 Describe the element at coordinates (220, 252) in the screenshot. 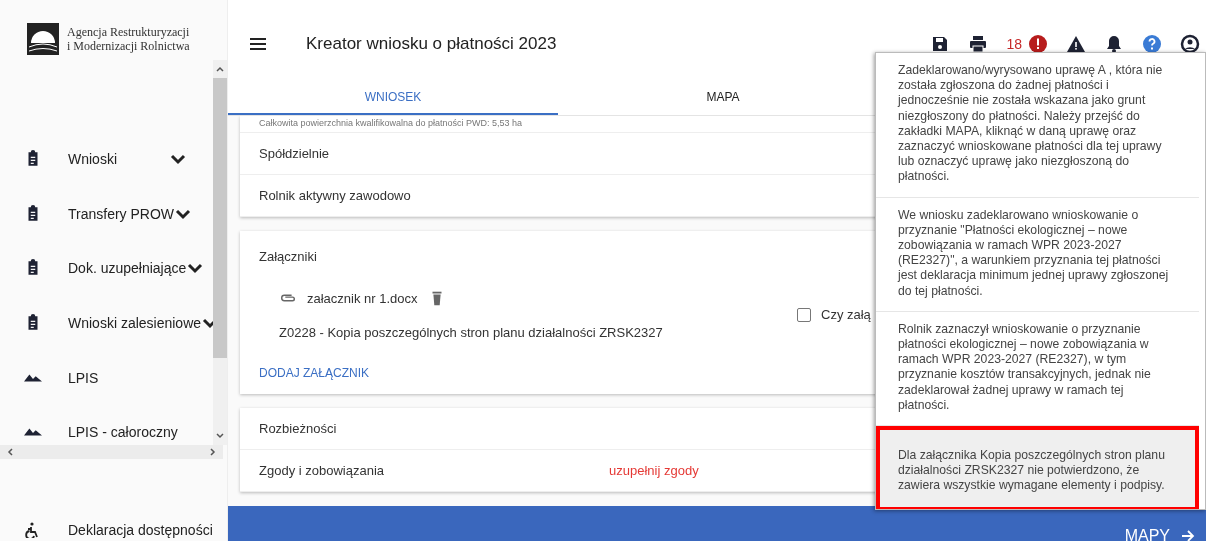

I see `vertical-scrollbar` at that location.